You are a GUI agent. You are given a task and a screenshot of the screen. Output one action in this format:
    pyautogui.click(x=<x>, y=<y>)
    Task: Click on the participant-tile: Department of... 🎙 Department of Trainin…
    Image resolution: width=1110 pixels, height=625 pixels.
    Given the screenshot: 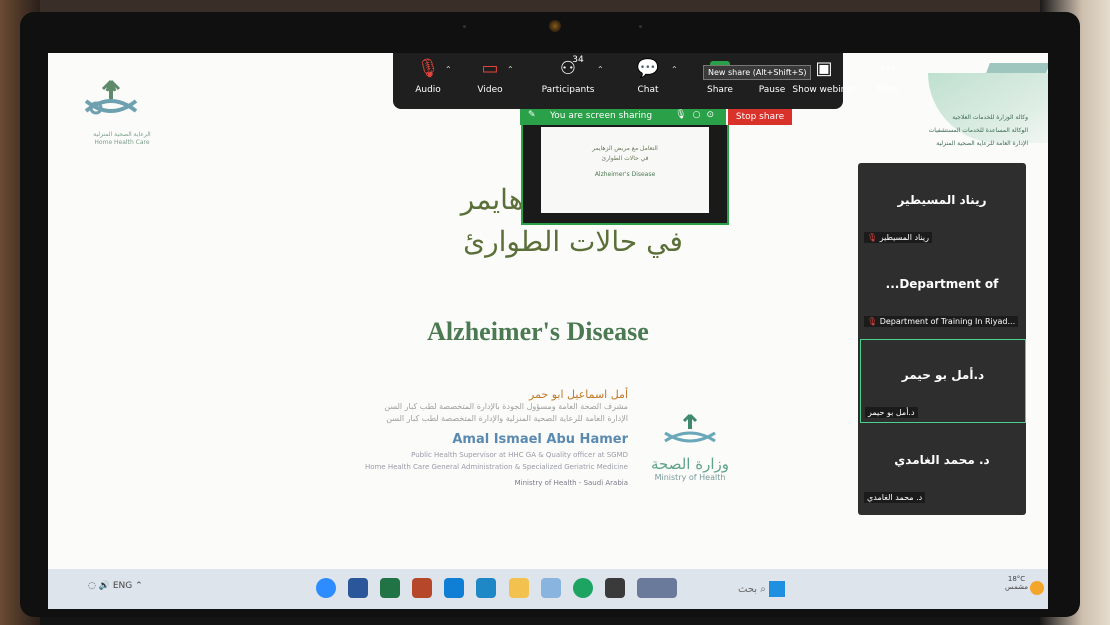 What is the action you would take?
    pyautogui.click(x=942, y=290)
    